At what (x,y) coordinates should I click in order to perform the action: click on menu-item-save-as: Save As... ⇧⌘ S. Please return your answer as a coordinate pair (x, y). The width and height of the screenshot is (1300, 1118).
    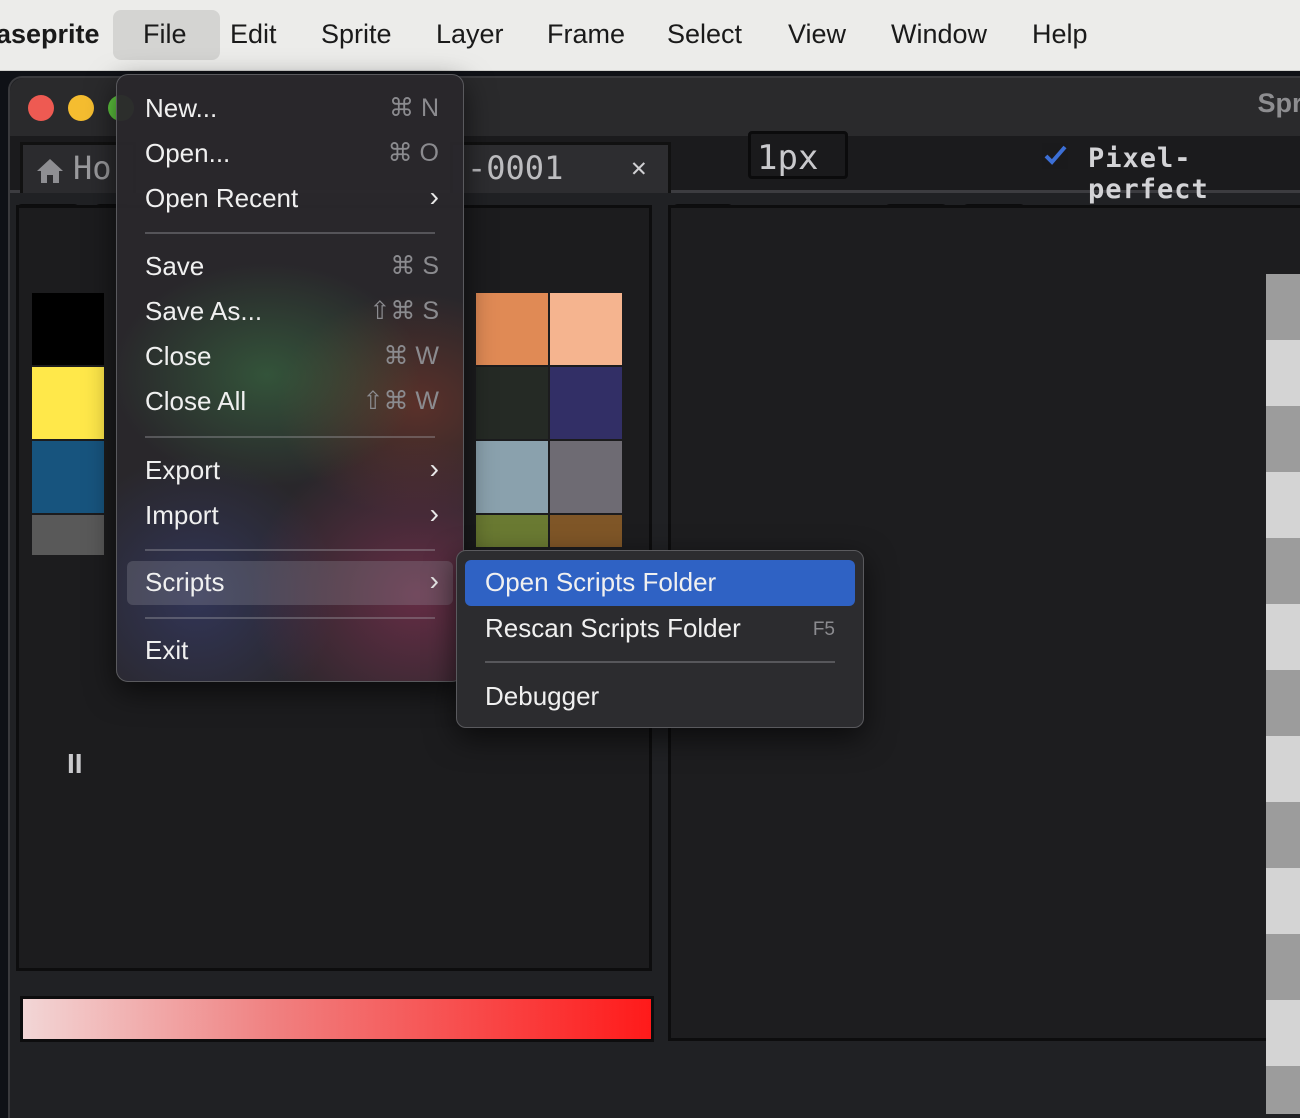
    Looking at the image, I should click on (290, 312).